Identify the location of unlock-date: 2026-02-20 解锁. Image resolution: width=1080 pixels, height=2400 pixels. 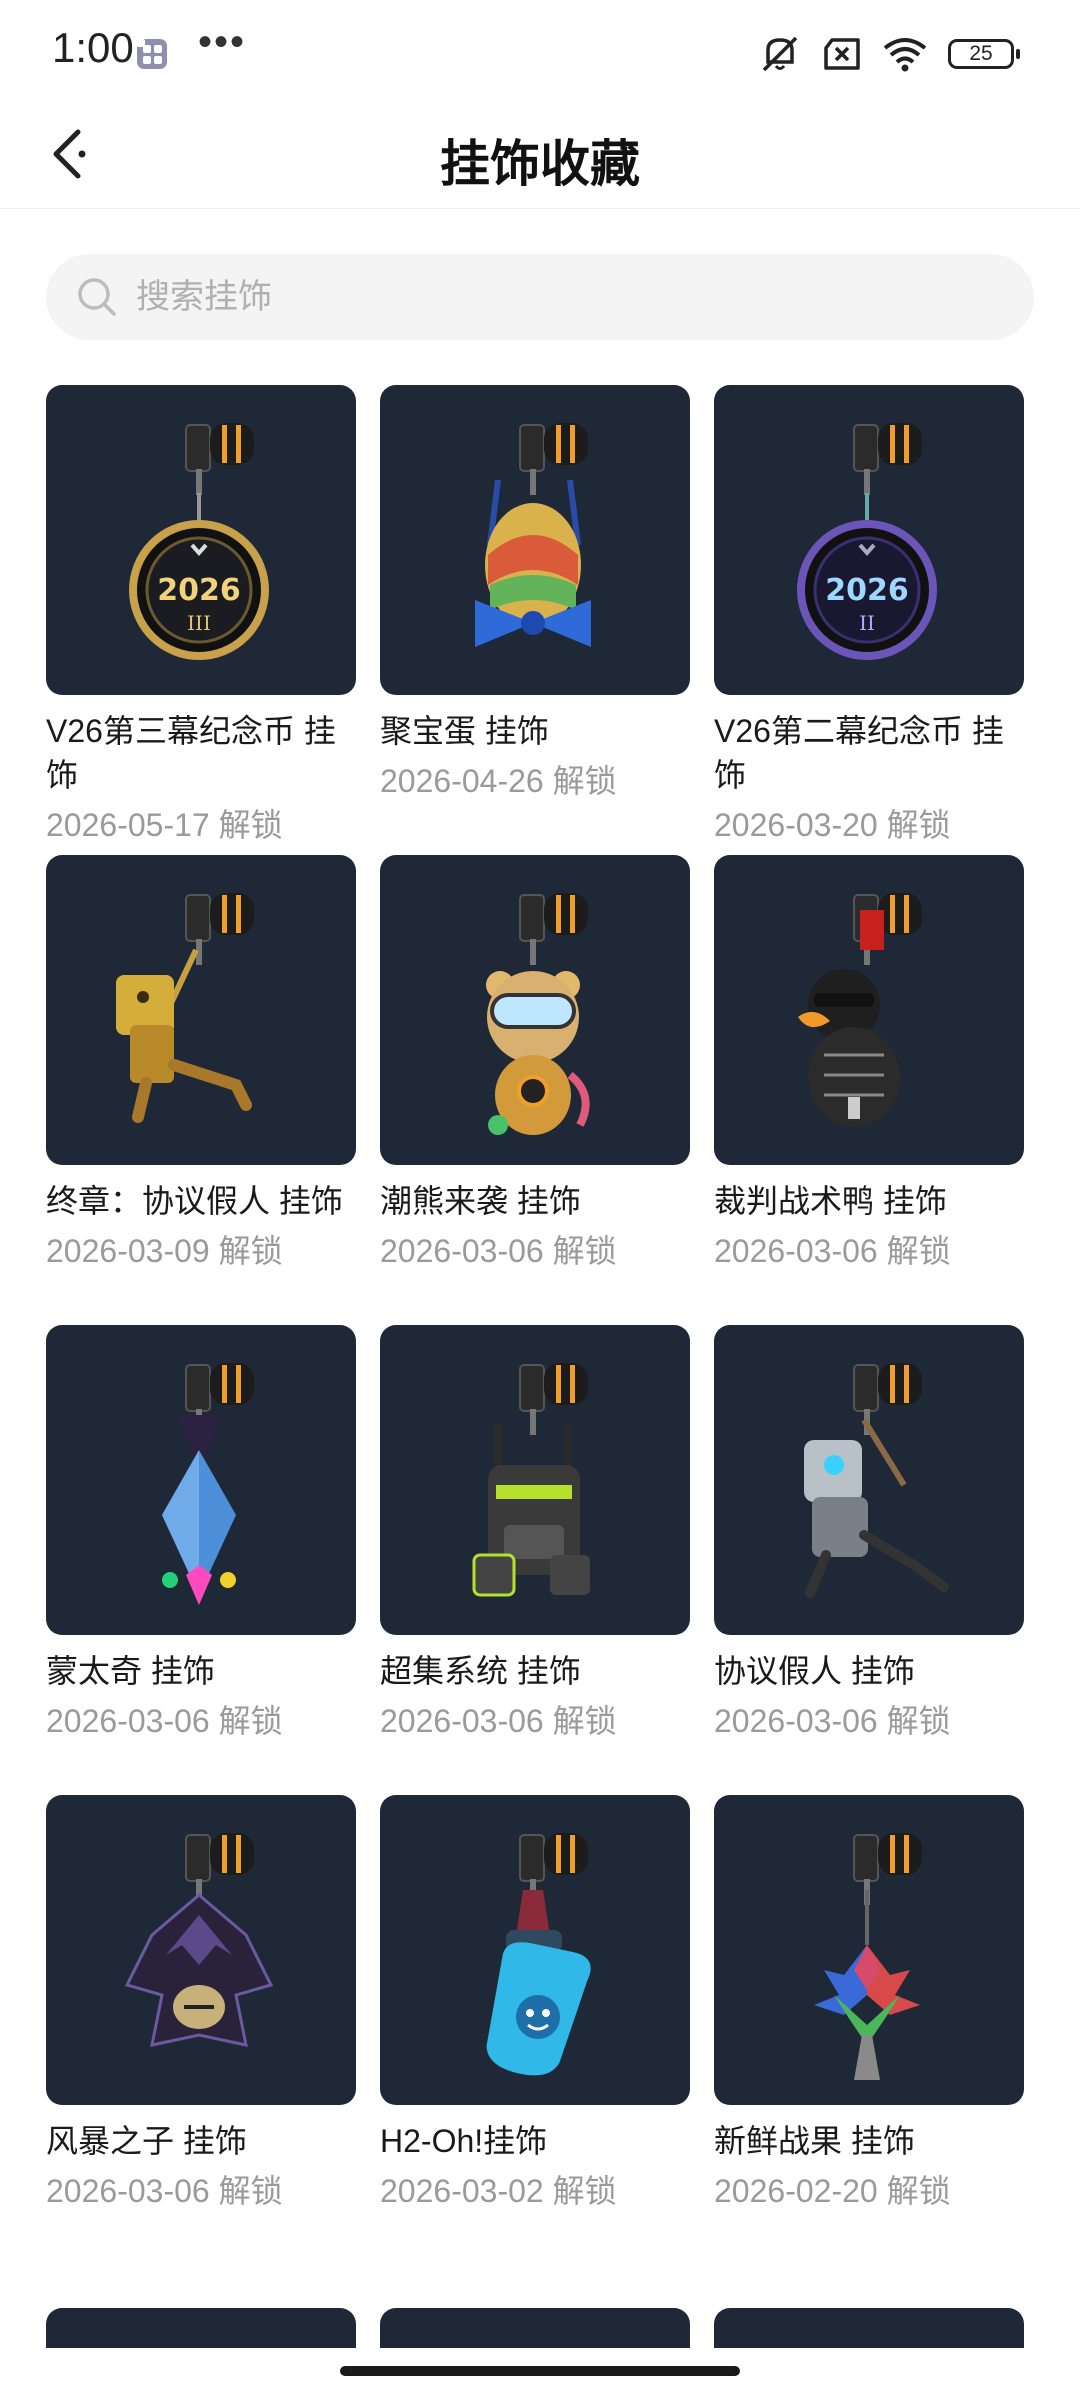
(832, 2191).